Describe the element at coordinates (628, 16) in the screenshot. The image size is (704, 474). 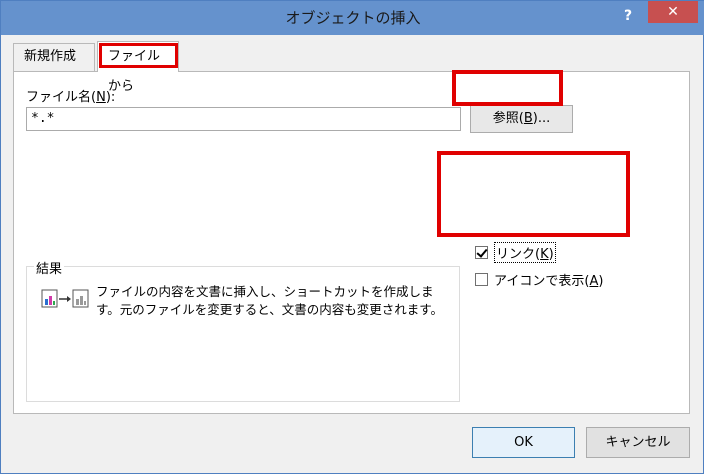
I see `help-button: ?` at that location.